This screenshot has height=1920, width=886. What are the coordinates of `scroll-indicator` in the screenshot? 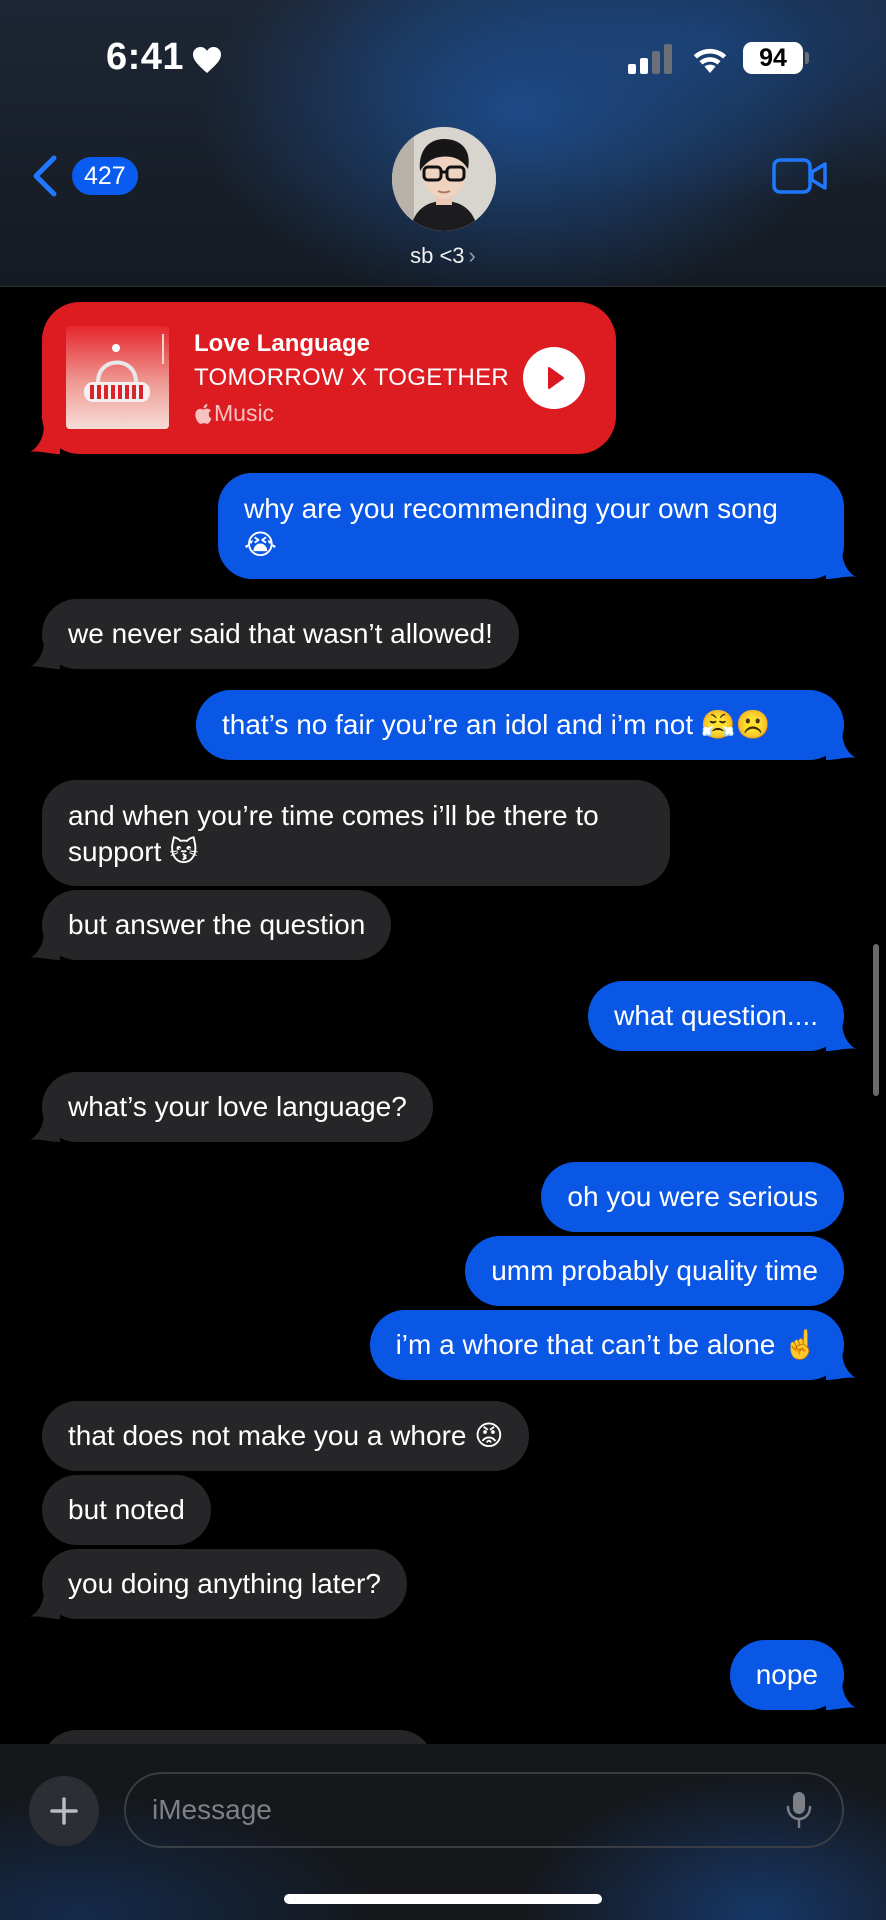 It's located at (876, 1020).